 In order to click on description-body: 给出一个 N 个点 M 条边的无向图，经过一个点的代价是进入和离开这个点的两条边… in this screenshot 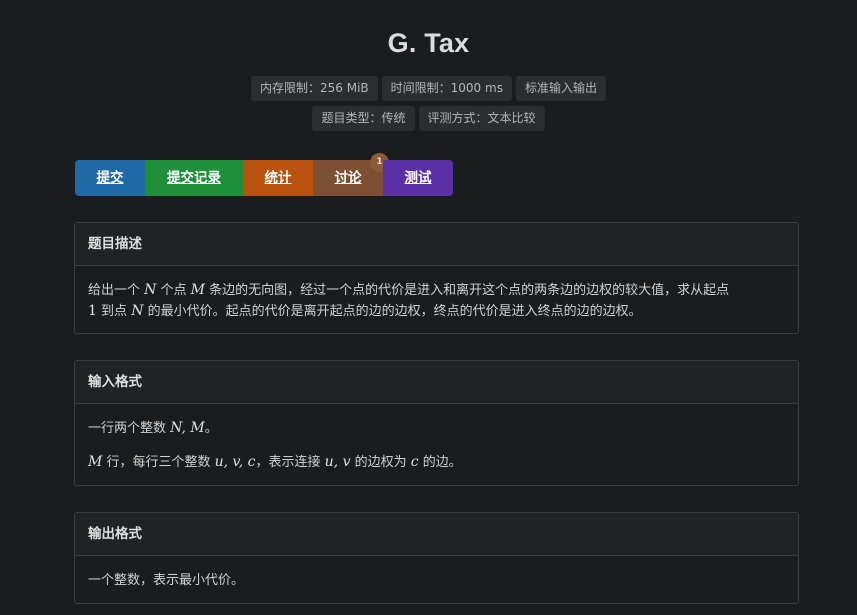, I will do `click(436, 300)`.